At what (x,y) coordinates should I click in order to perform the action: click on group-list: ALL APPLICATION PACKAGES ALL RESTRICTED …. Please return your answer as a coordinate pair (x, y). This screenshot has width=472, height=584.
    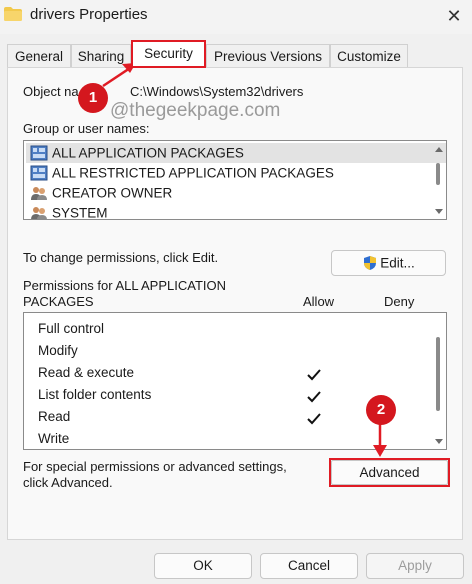
    Looking at the image, I should click on (235, 180).